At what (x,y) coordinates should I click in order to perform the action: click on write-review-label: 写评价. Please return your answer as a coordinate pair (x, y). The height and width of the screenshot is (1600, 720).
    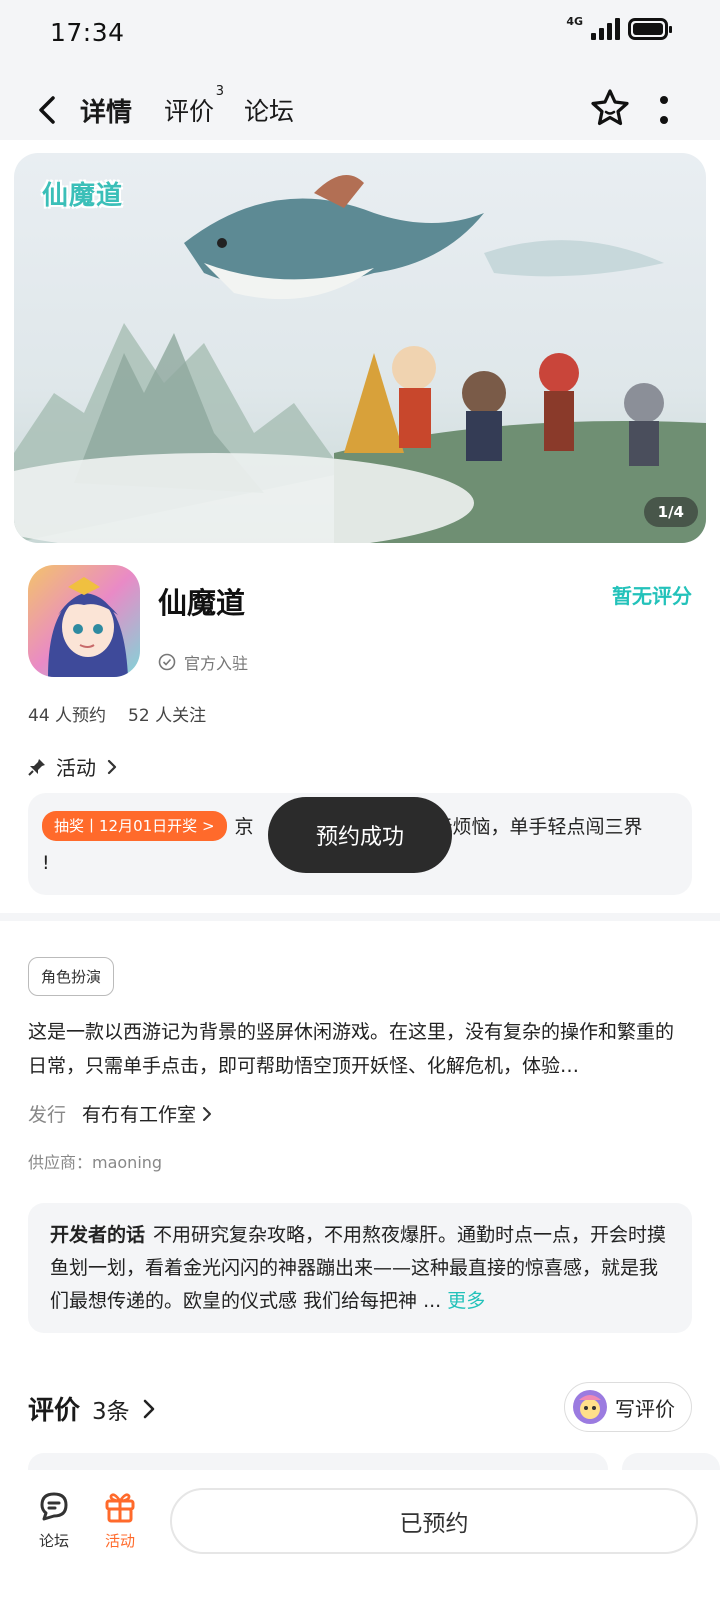
    Looking at the image, I should click on (645, 1408).